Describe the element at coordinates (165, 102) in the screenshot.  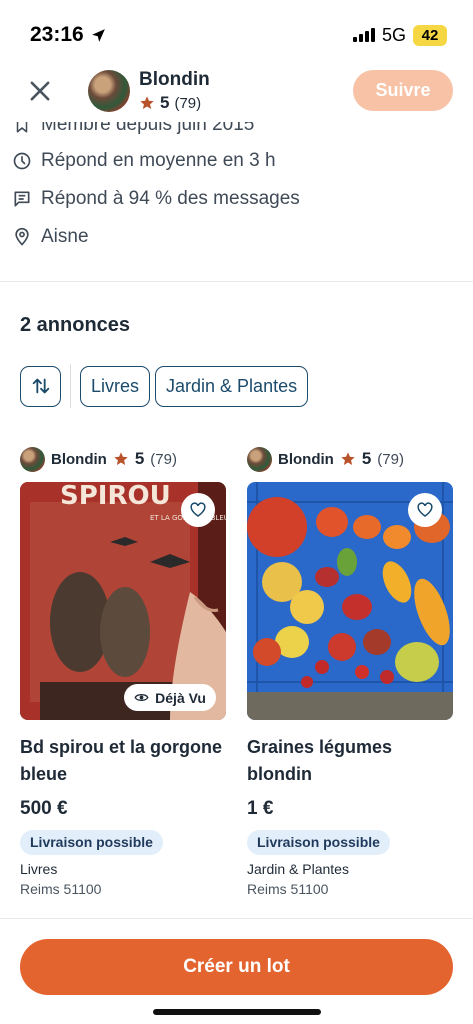
I see `rating-score: 5` at that location.